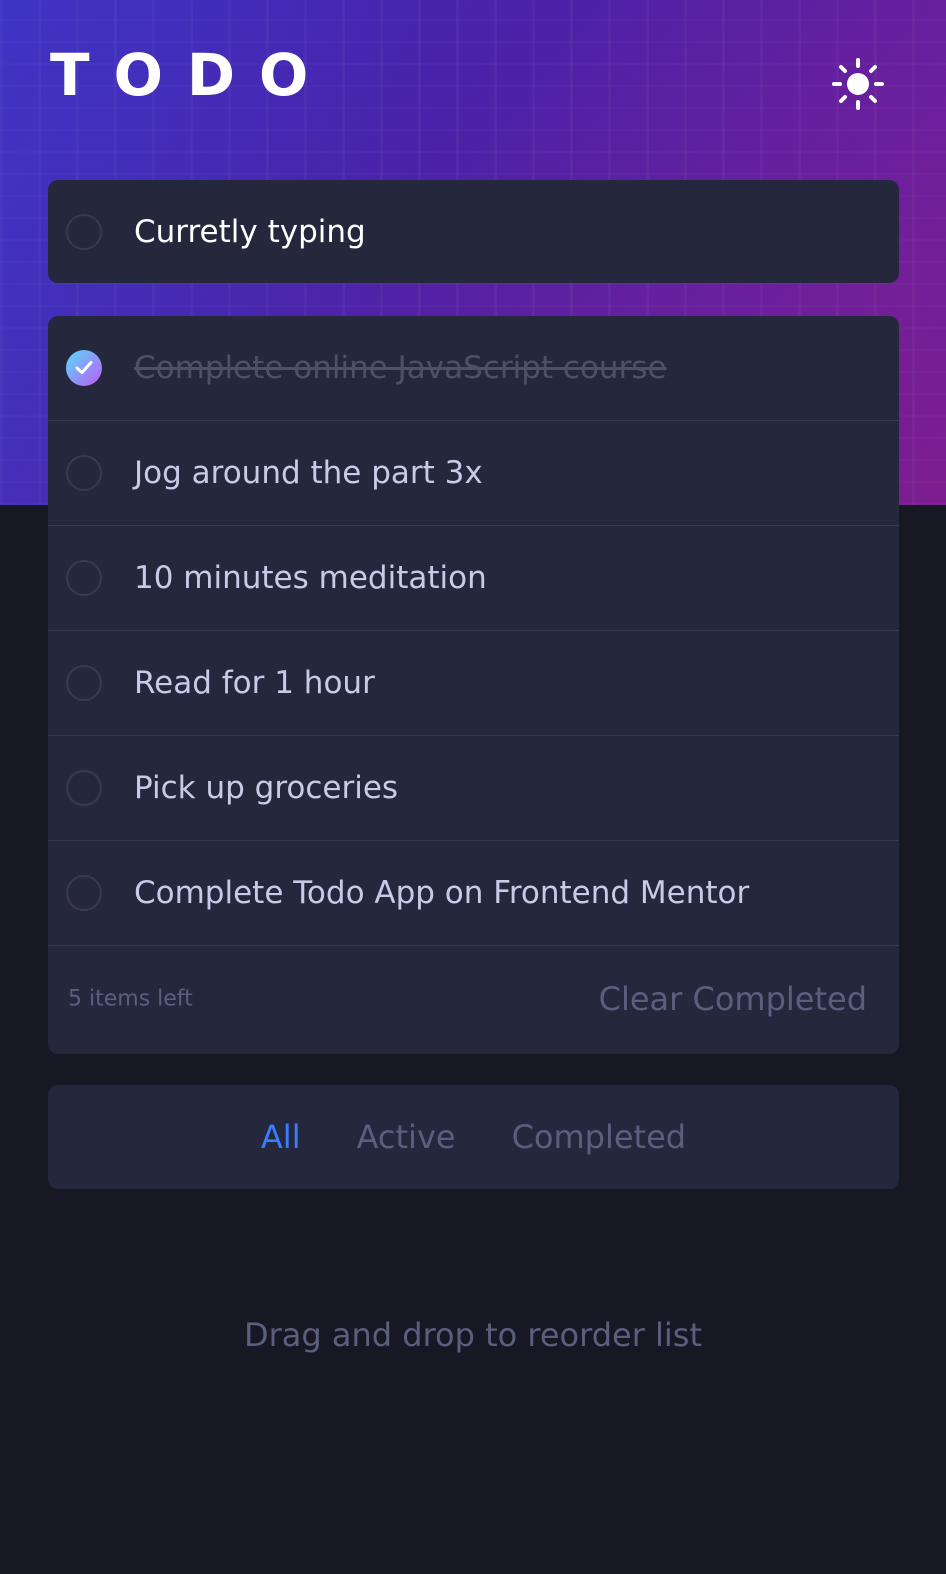 The height and width of the screenshot is (1574, 946). I want to click on todo-item: 10 minutes meditation, so click(473, 578).